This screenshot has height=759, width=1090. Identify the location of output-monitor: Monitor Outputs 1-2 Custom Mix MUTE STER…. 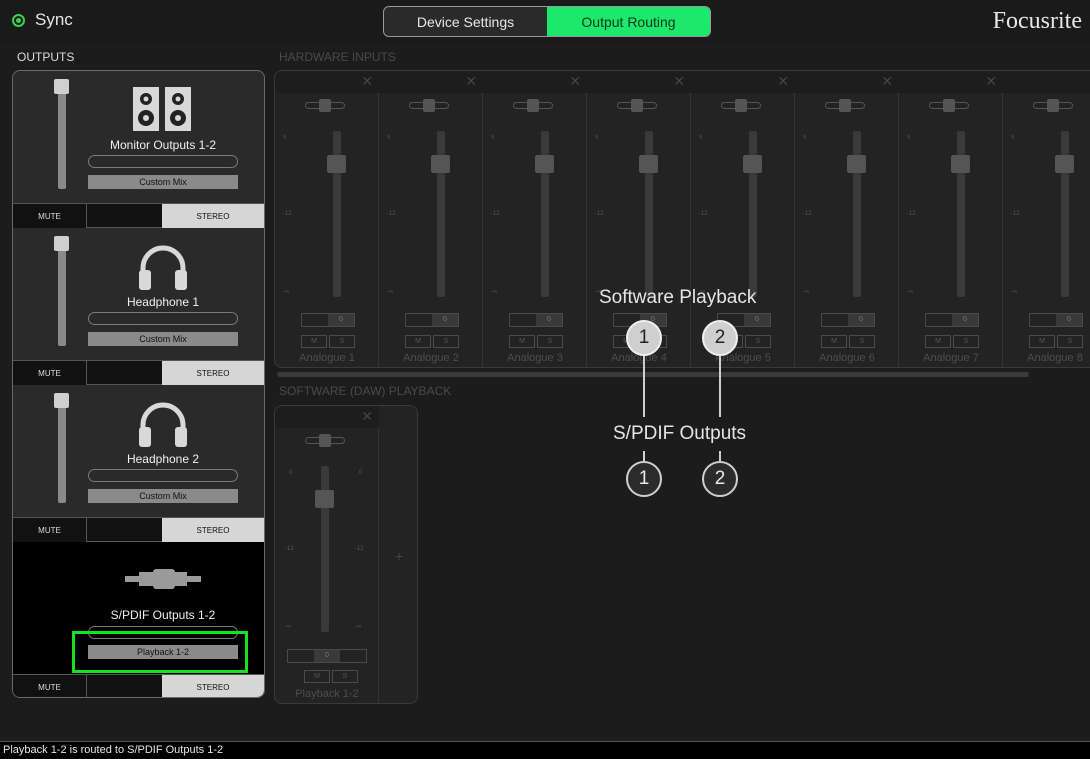
(138, 149).